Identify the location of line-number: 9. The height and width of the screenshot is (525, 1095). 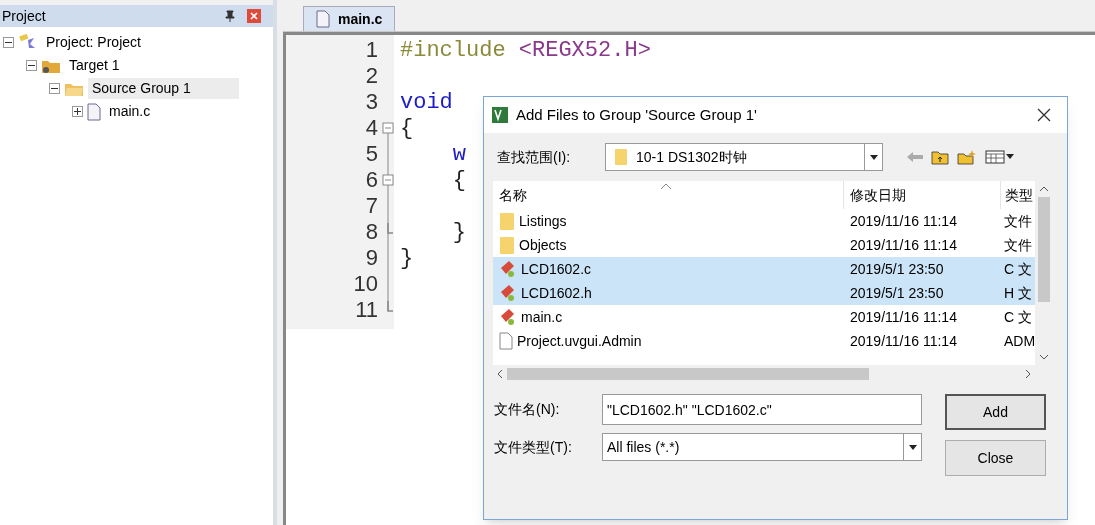
(371, 258).